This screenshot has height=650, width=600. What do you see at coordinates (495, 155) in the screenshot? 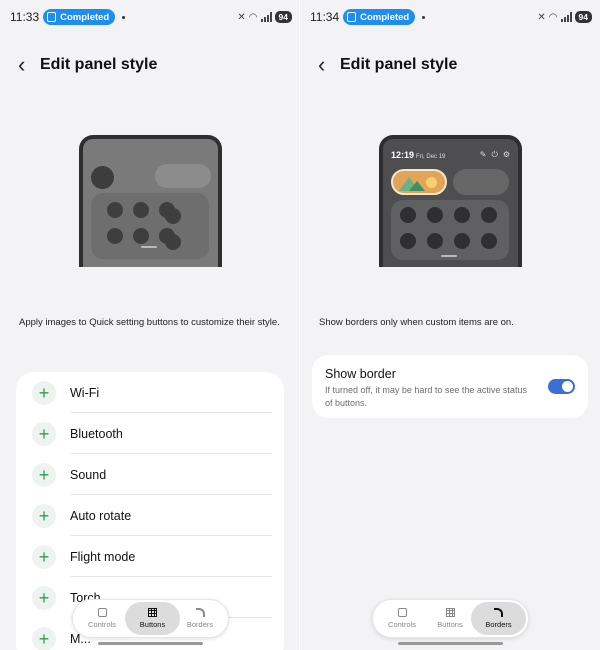
I see `preview-header-icons: ✎ ⏻ ⚙` at bounding box center [495, 155].